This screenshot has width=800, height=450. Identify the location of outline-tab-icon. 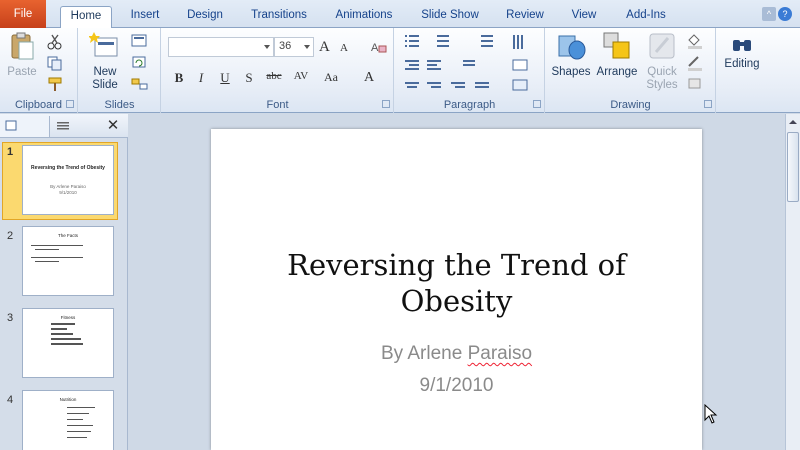
(63, 126).